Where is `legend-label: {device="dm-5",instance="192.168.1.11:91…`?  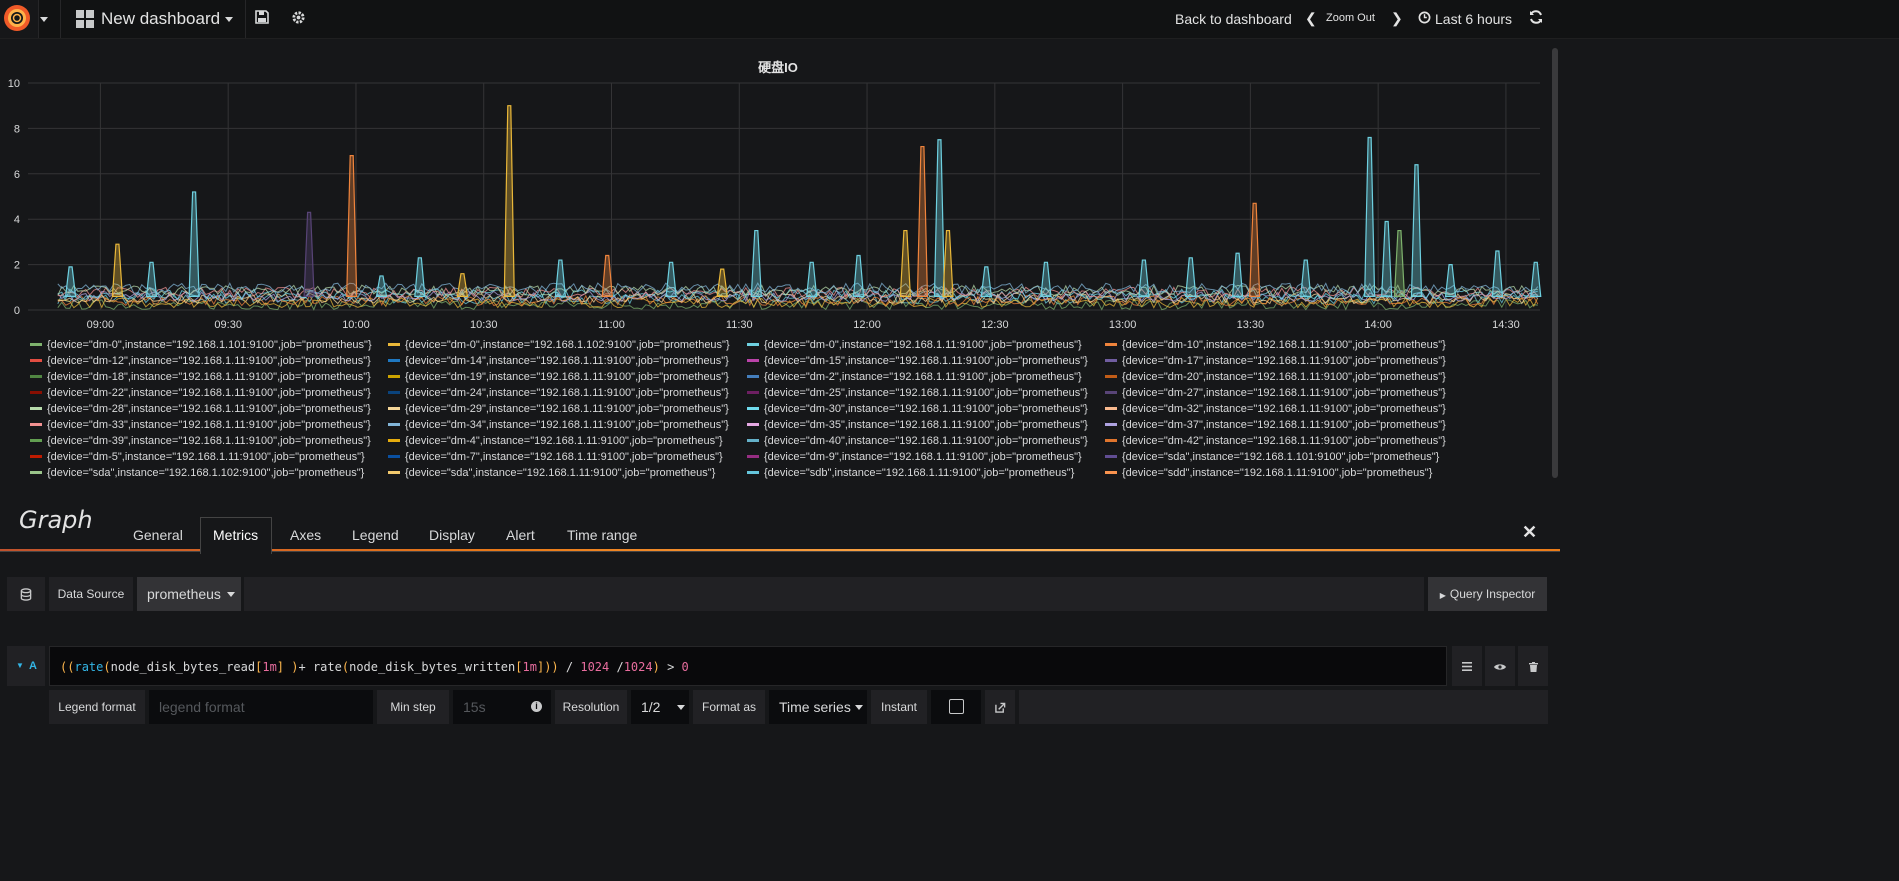 legend-label: {device="dm-5",instance="192.168.1.11:91… is located at coordinates (206, 457).